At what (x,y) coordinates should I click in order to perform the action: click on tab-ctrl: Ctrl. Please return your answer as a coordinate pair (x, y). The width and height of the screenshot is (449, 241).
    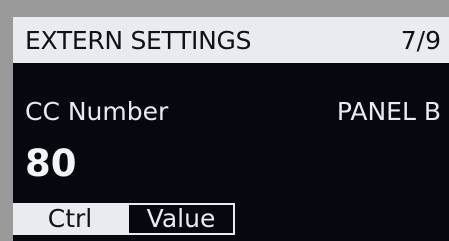
    Looking at the image, I should click on (70, 219).